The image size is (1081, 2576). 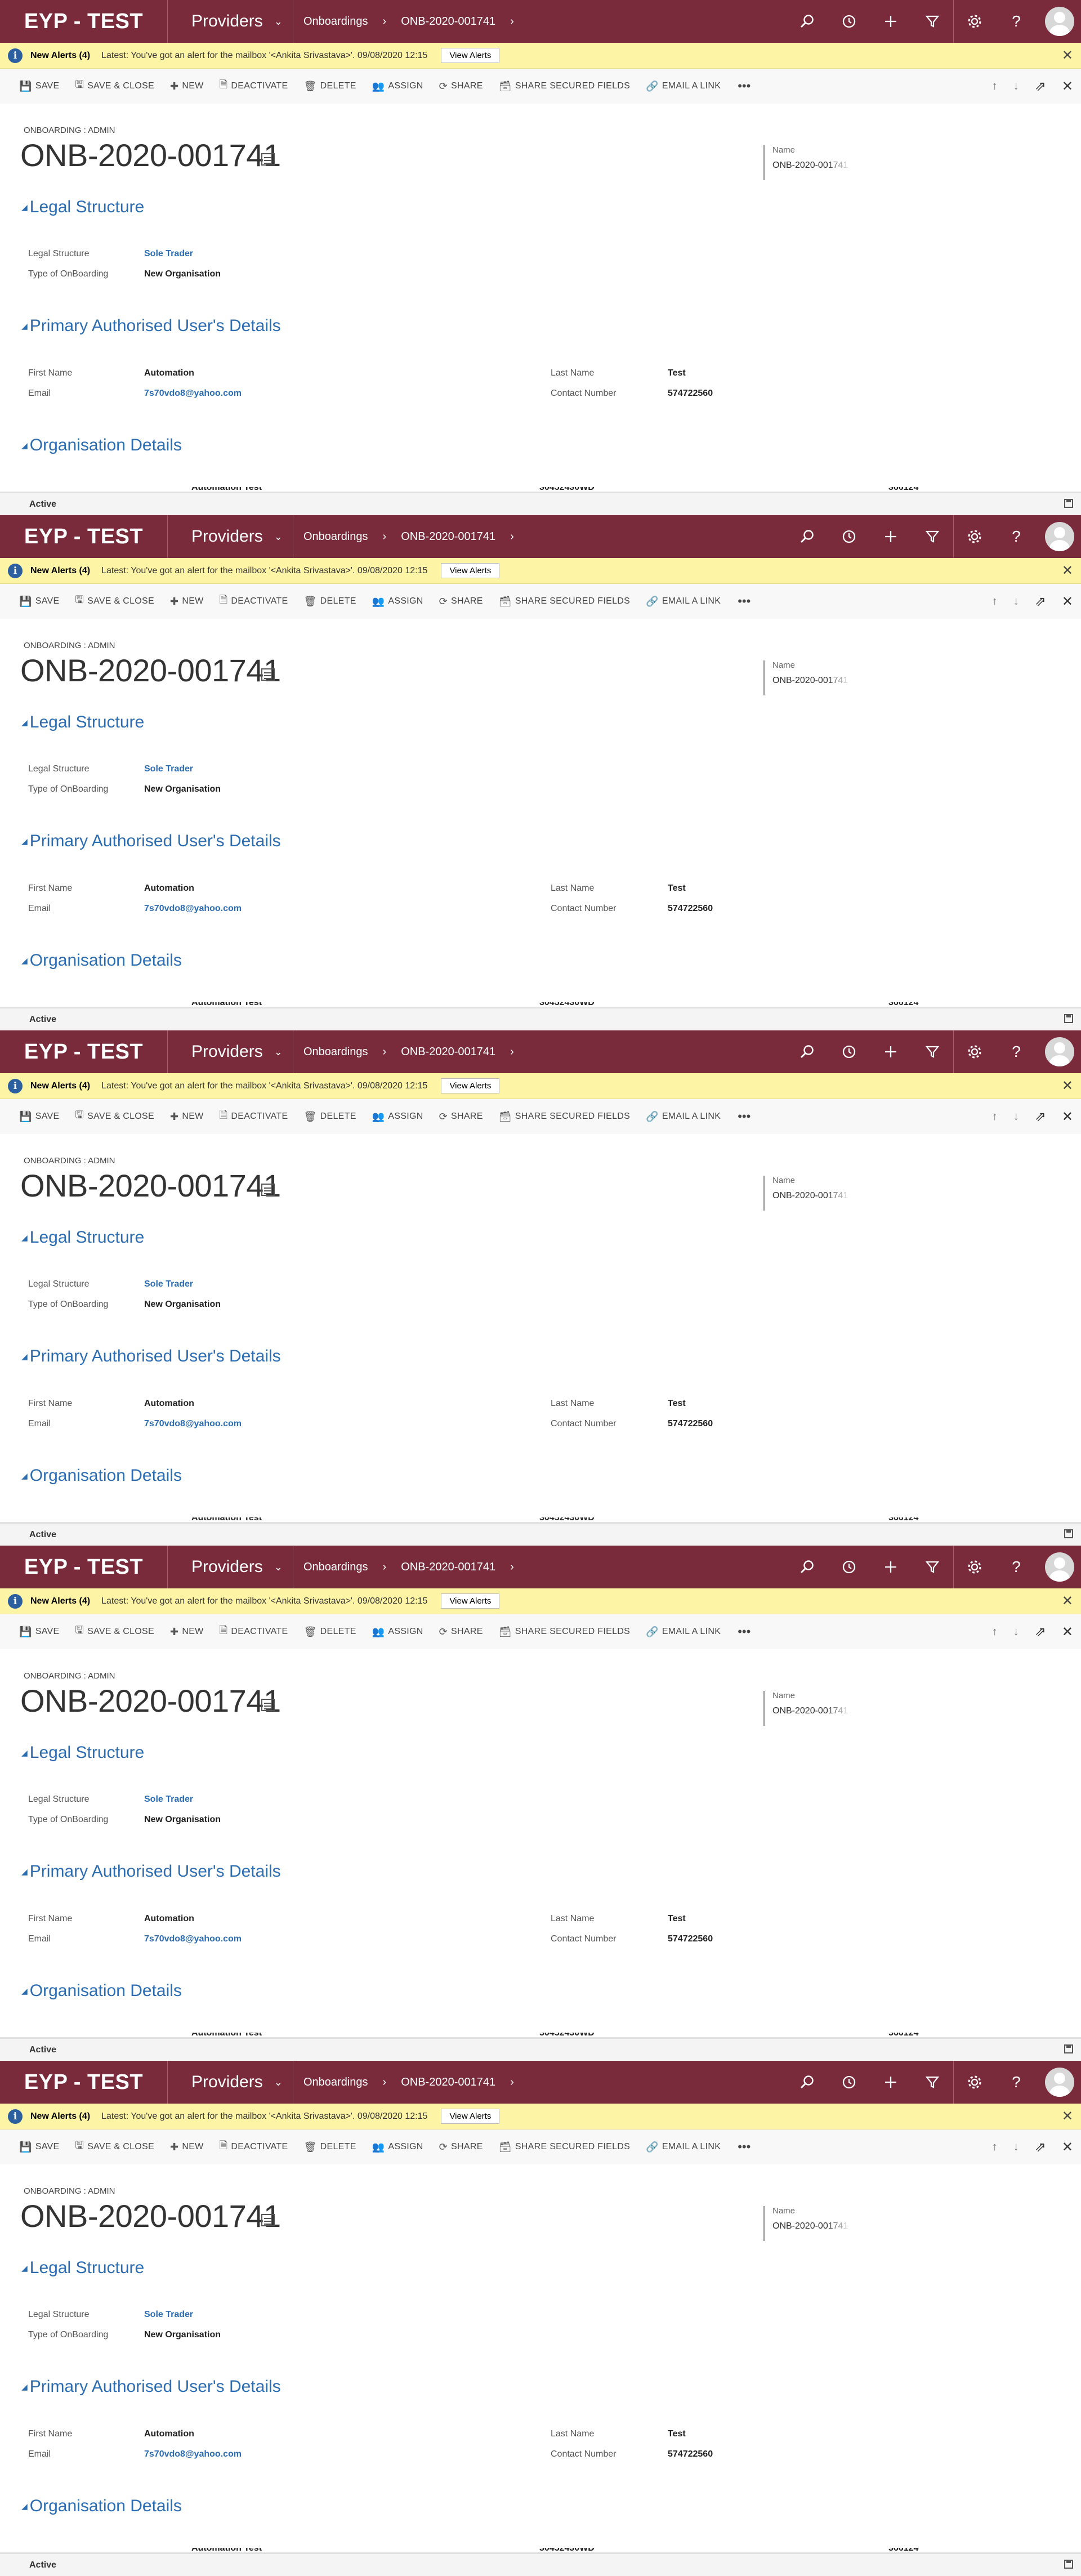 I want to click on email-link-button: 🔗 EMAIL A LINK, so click(x=683, y=1632).